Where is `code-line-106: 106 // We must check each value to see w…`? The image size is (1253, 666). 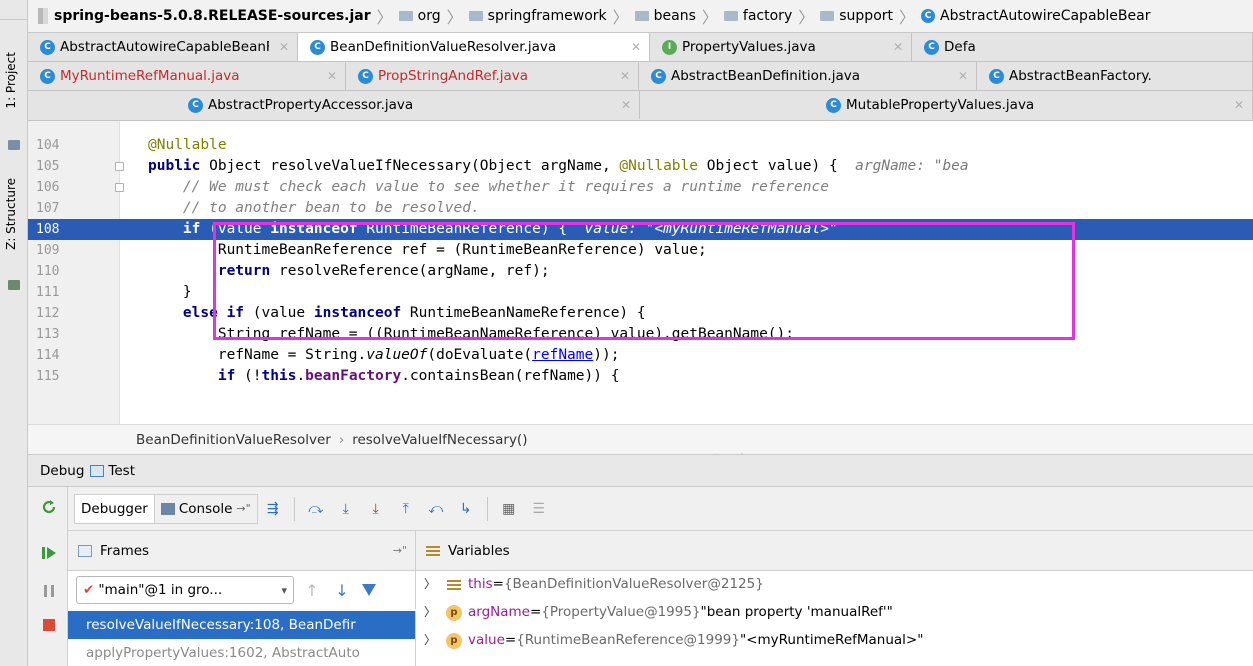 code-line-106: 106 // We must check each value to see w… is located at coordinates (640, 187).